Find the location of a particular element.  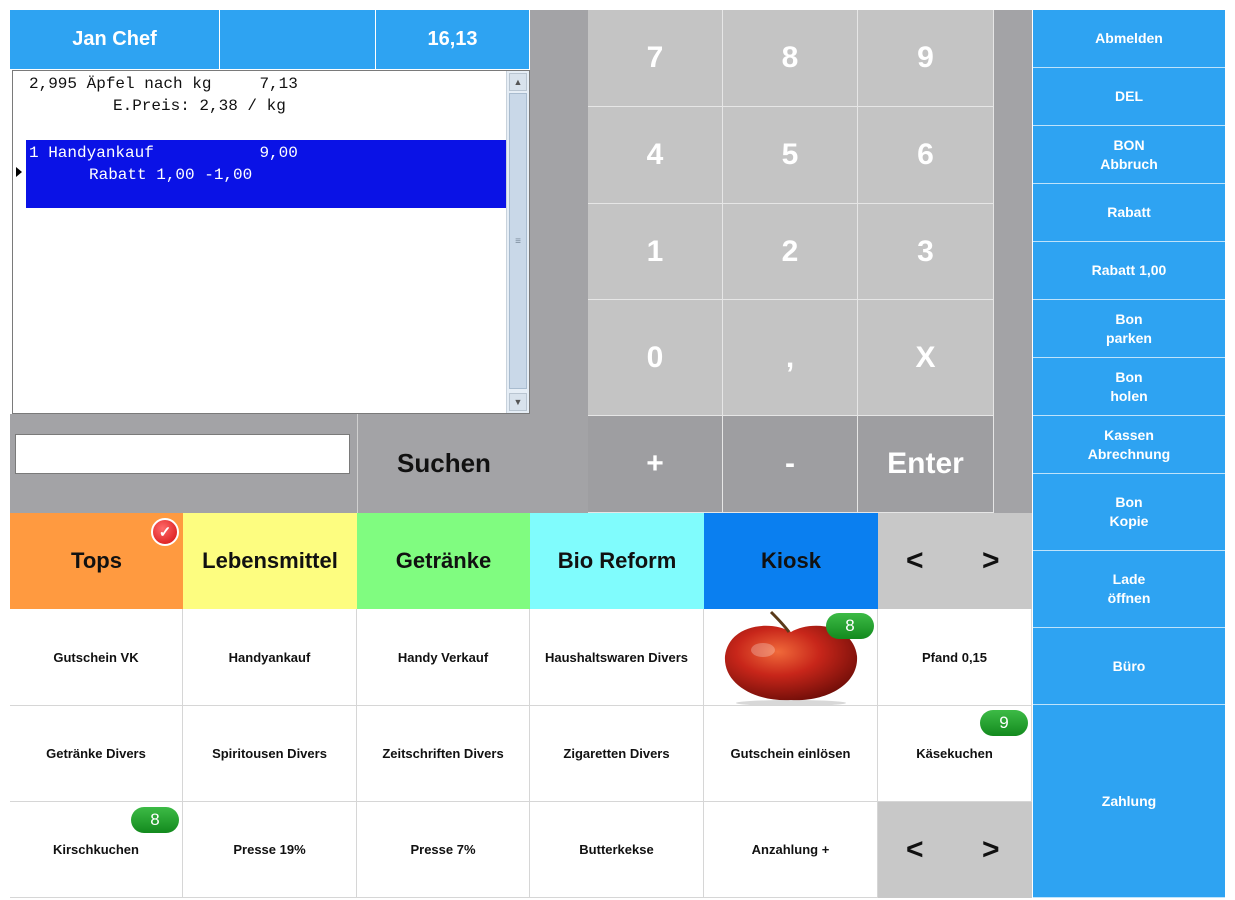

discount-button: Rabatt is located at coordinates (1129, 213).